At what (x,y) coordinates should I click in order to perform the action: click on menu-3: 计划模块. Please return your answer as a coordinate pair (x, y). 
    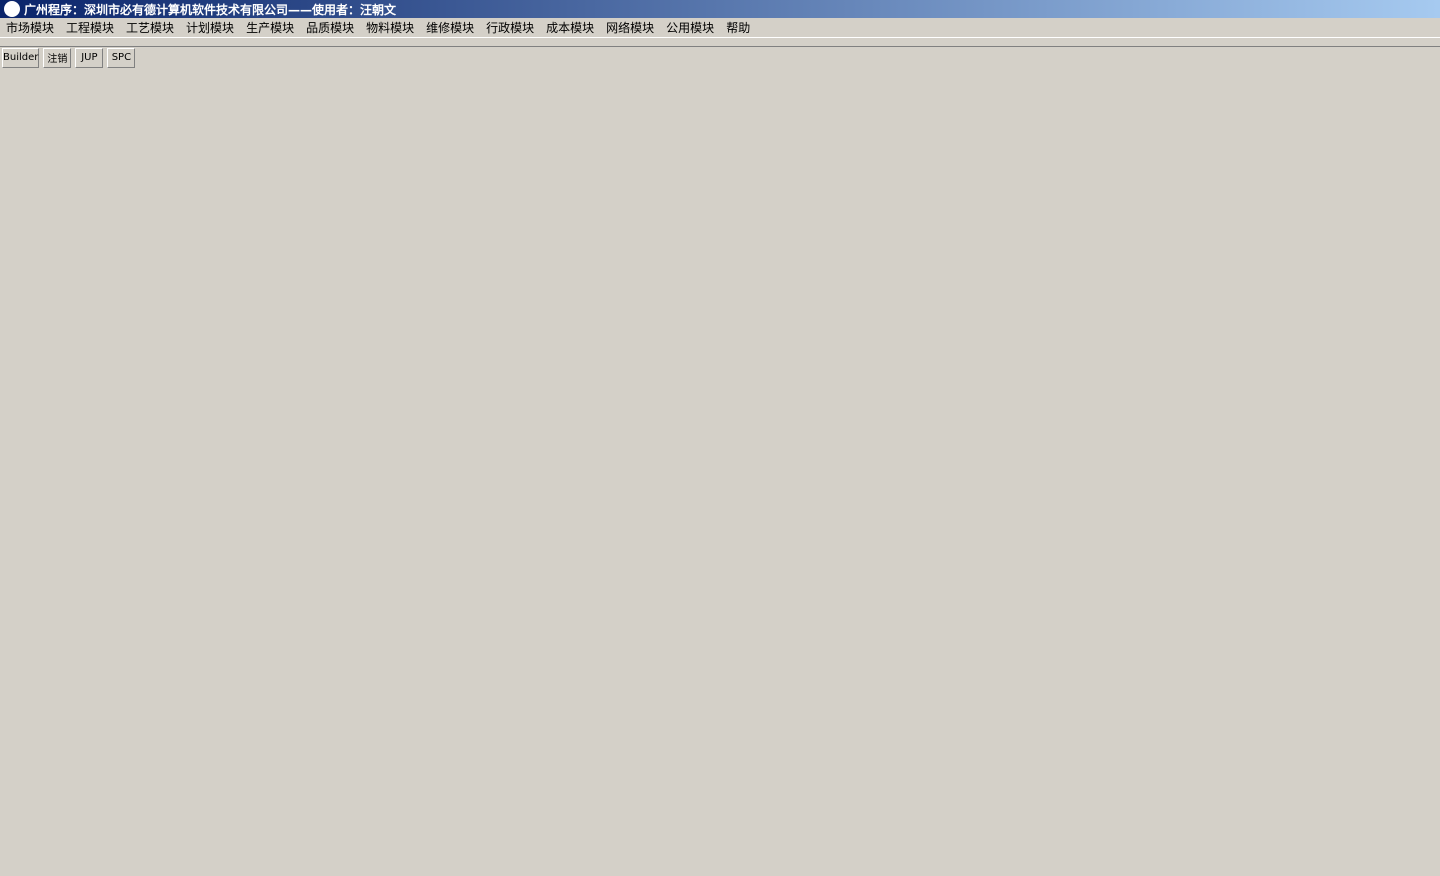
    Looking at the image, I should click on (210, 27).